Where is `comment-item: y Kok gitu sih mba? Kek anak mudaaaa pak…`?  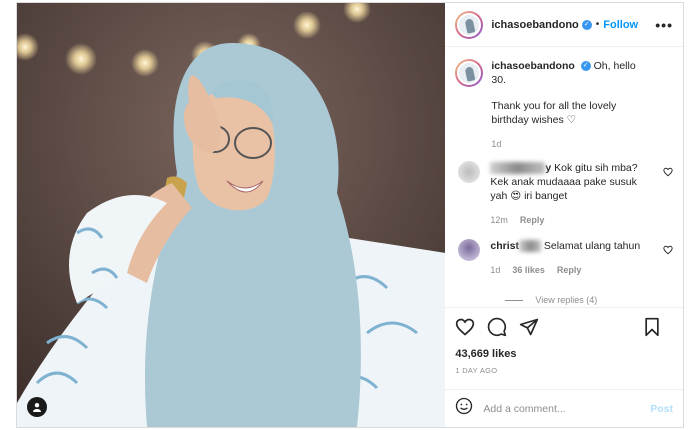 comment-item: y Kok gitu sih mba? Kek anak mudaaaa pak… is located at coordinates (564, 194).